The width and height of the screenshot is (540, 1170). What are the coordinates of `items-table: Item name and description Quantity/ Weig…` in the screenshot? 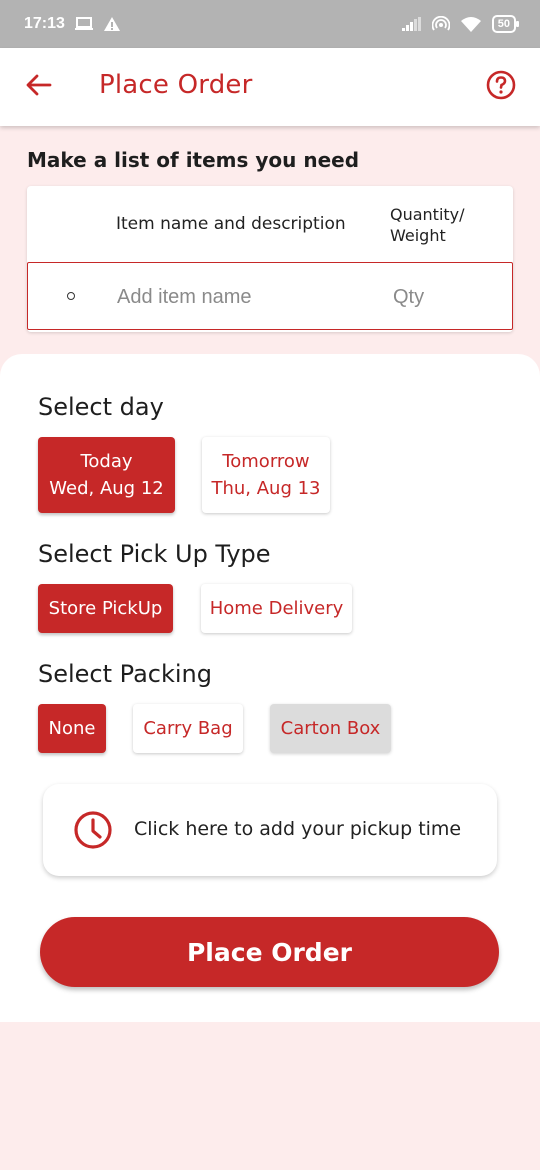 It's located at (270, 259).